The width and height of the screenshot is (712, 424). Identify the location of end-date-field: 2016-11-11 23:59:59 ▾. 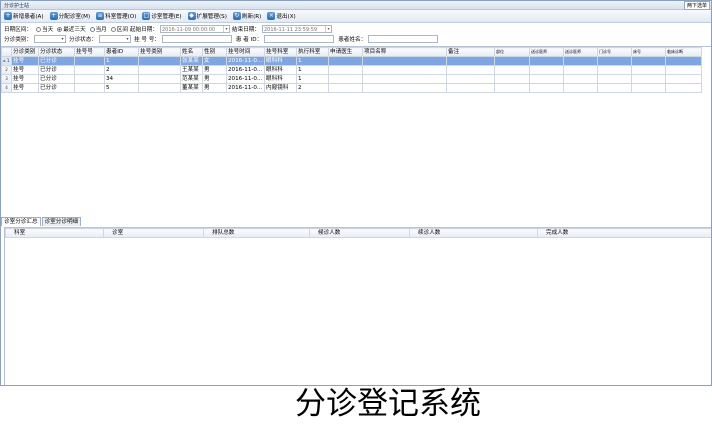
(296, 29).